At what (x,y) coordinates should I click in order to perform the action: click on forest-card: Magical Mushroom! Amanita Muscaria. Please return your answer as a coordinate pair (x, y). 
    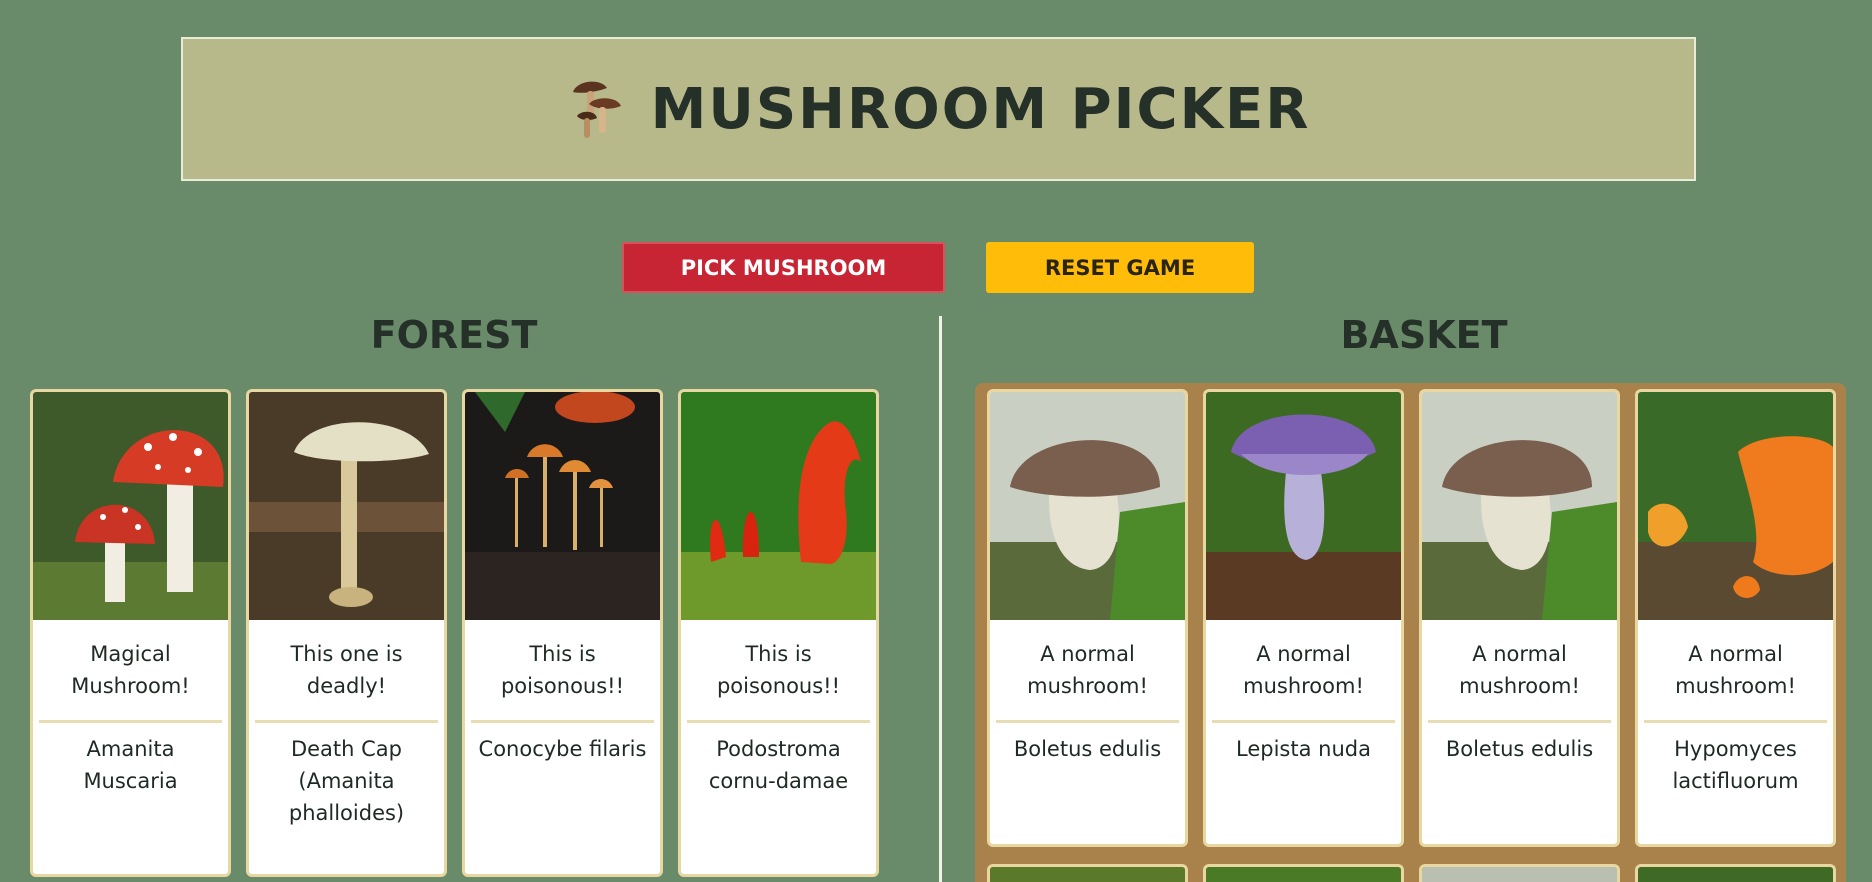
    Looking at the image, I should click on (130, 633).